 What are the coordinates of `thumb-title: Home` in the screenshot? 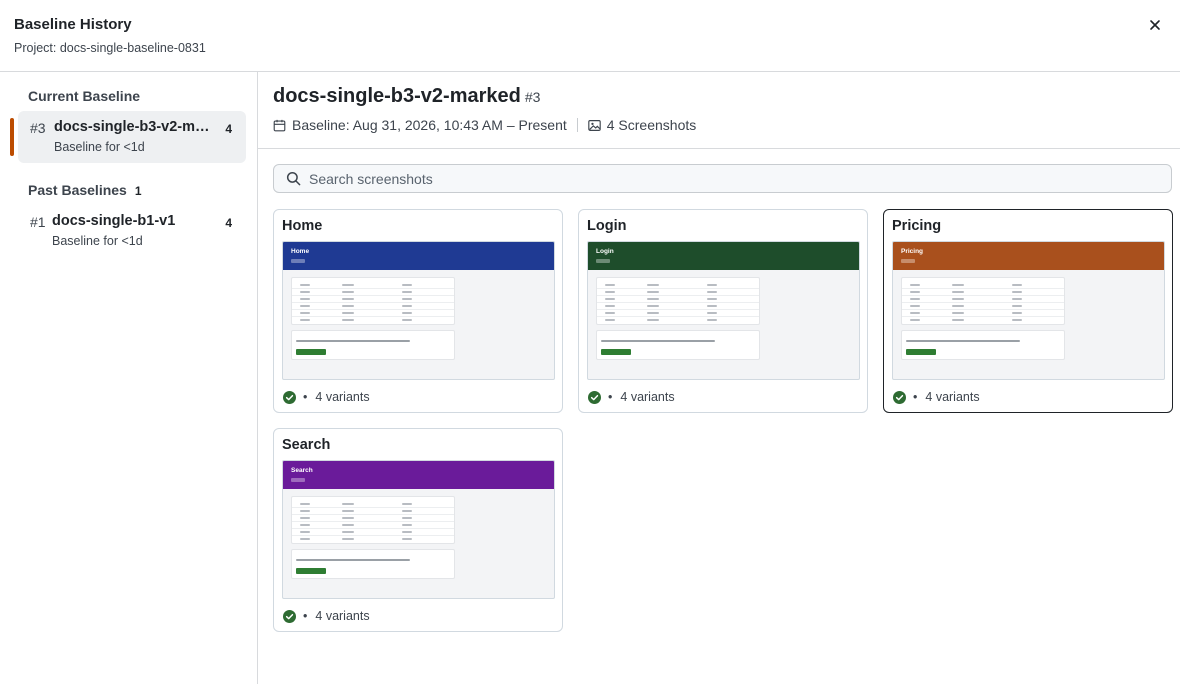 It's located at (300, 251).